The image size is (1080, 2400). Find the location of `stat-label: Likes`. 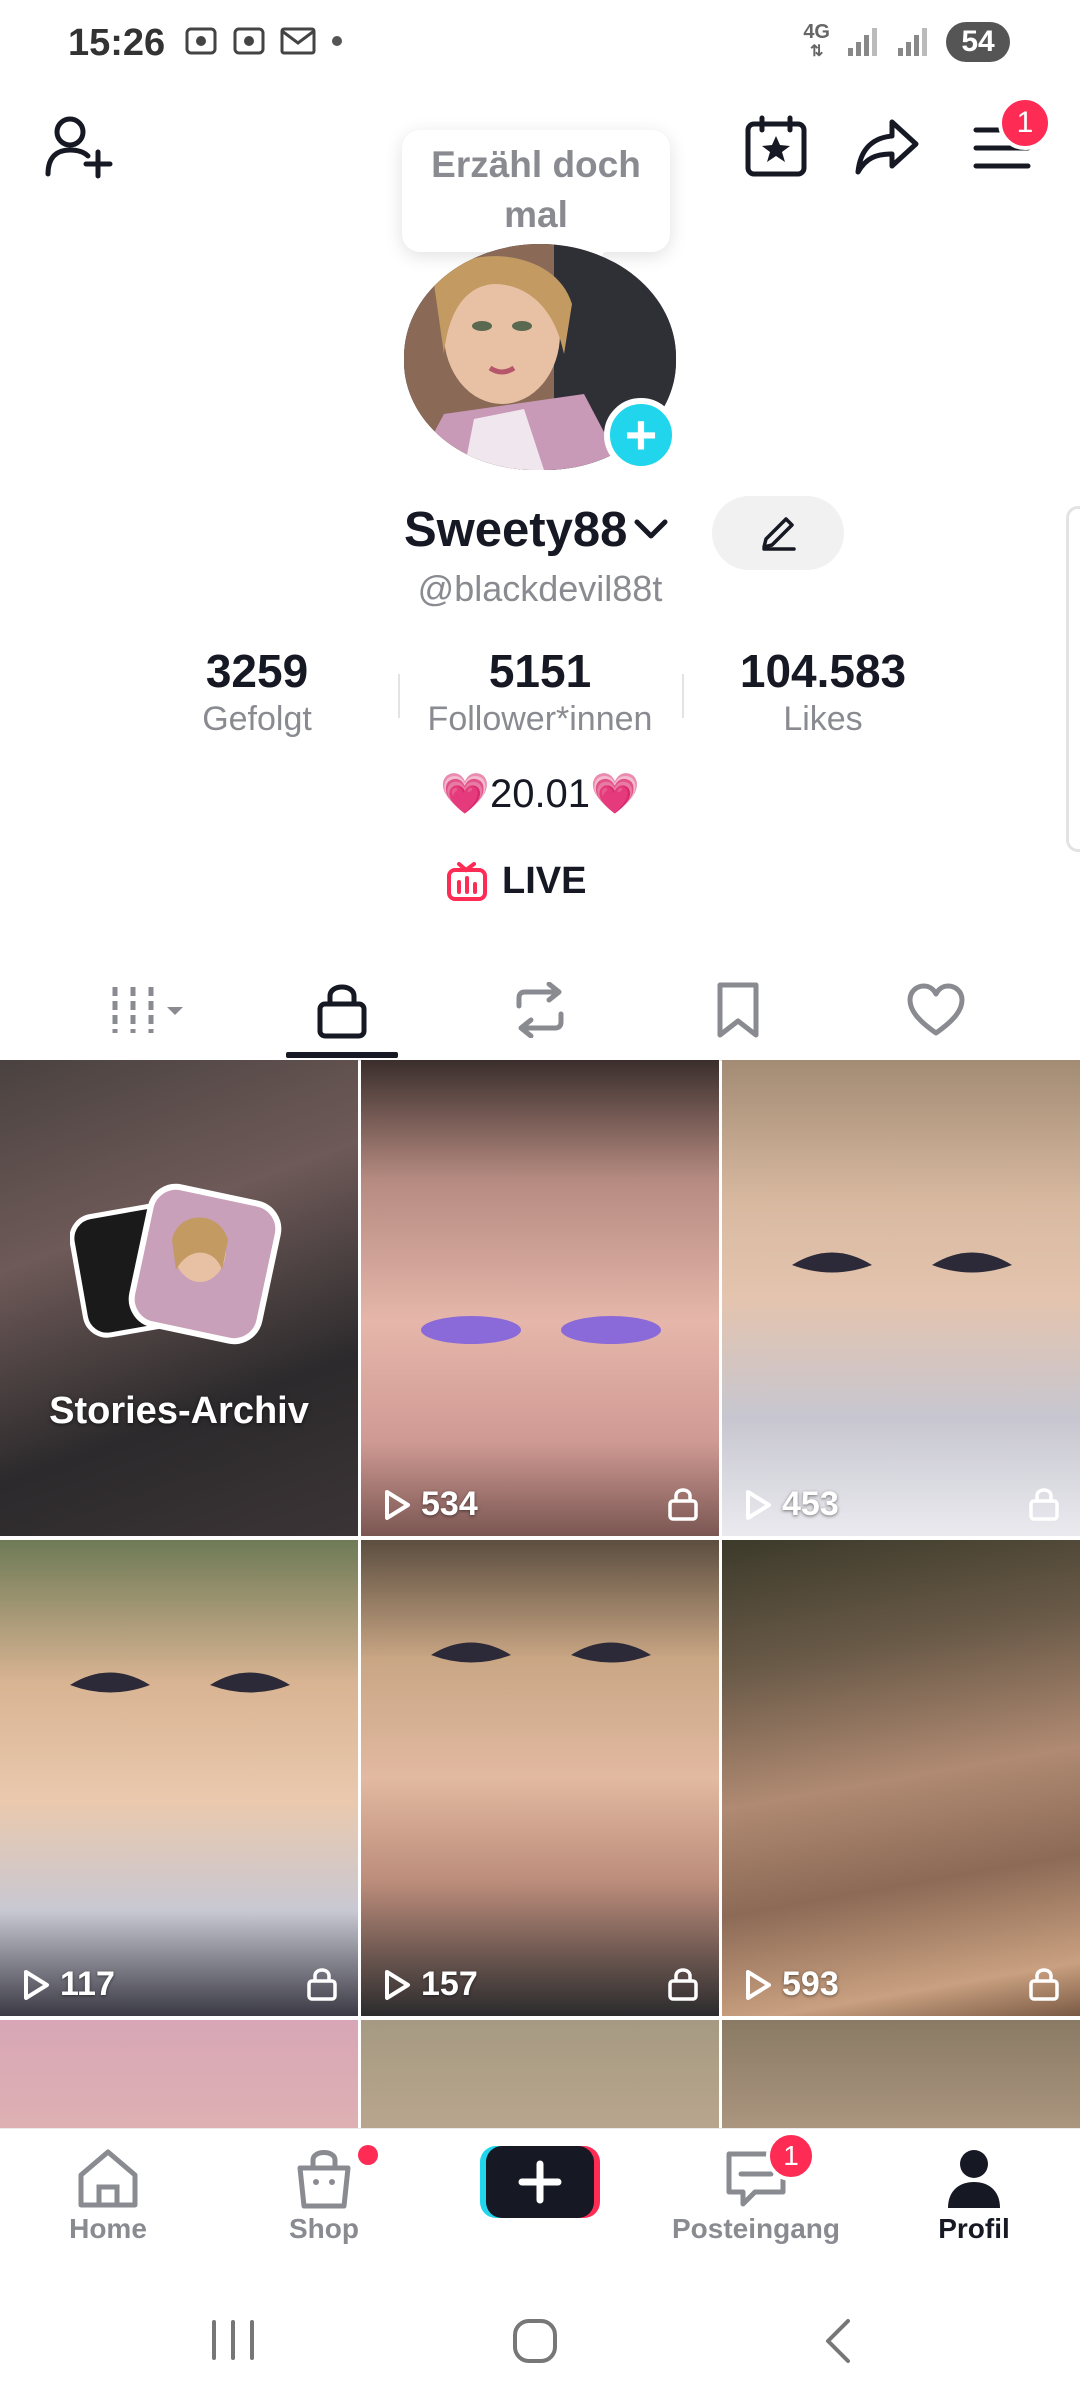

stat-label: Likes is located at coordinates (823, 719).